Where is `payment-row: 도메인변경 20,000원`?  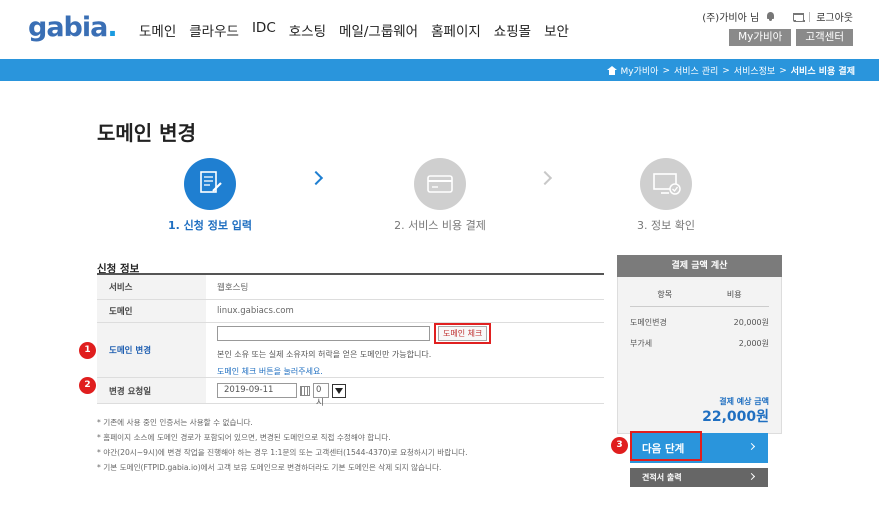
payment-row: 도메인변경 20,000원 is located at coordinates (699, 322).